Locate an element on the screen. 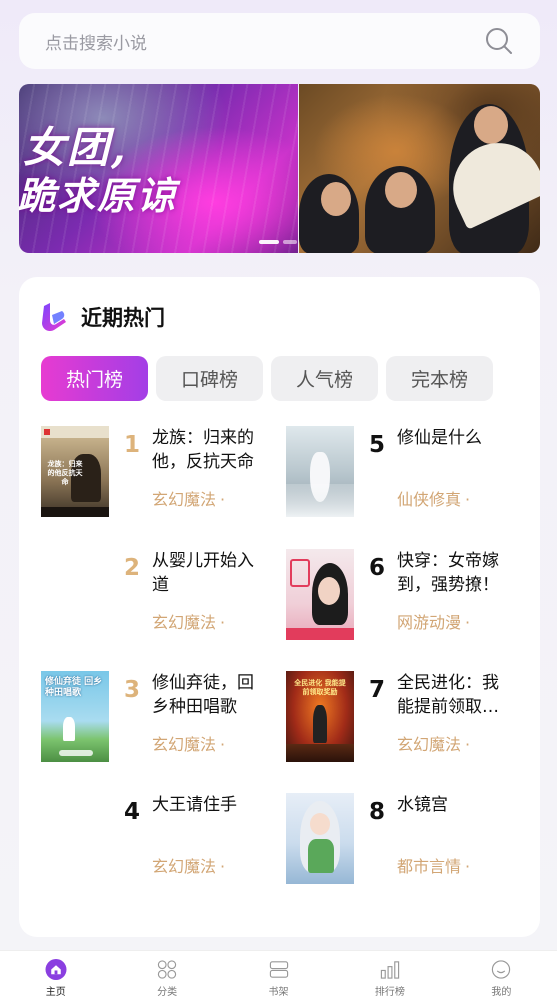  book-item: 2 从婴儿开始入道 玄幻魔法 · is located at coordinates (161, 595).